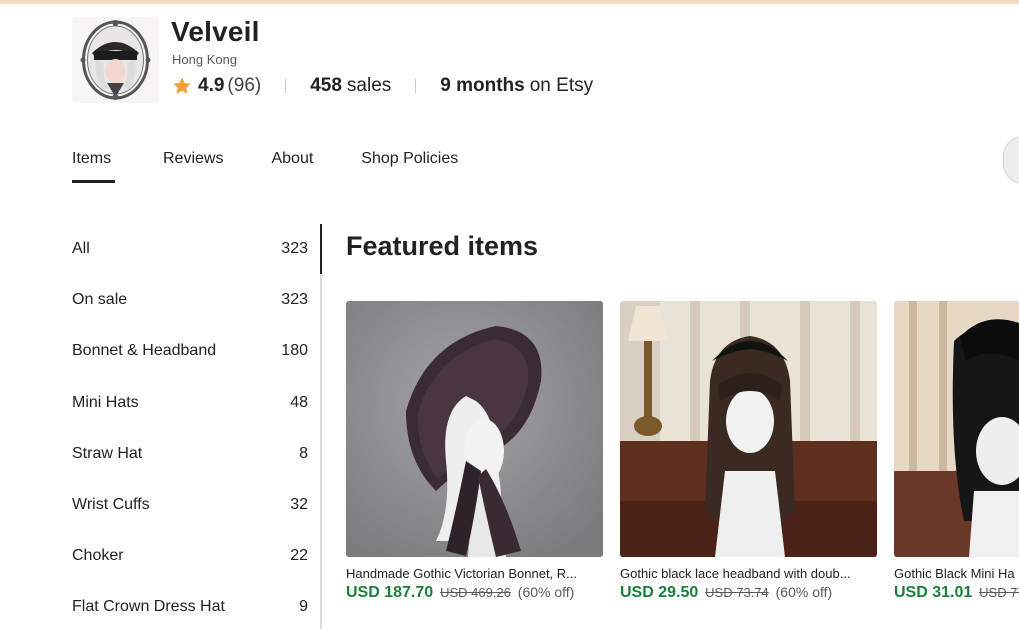 The width and height of the screenshot is (1019, 629). Describe the element at coordinates (244, 86) in the screenshot. I see `review-count-link: (96)` at that location.